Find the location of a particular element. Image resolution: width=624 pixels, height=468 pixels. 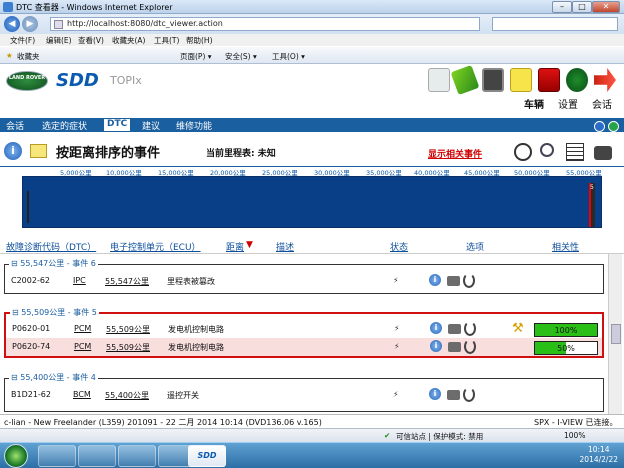

maximize-button: □ is located at coordinates (582, 7).